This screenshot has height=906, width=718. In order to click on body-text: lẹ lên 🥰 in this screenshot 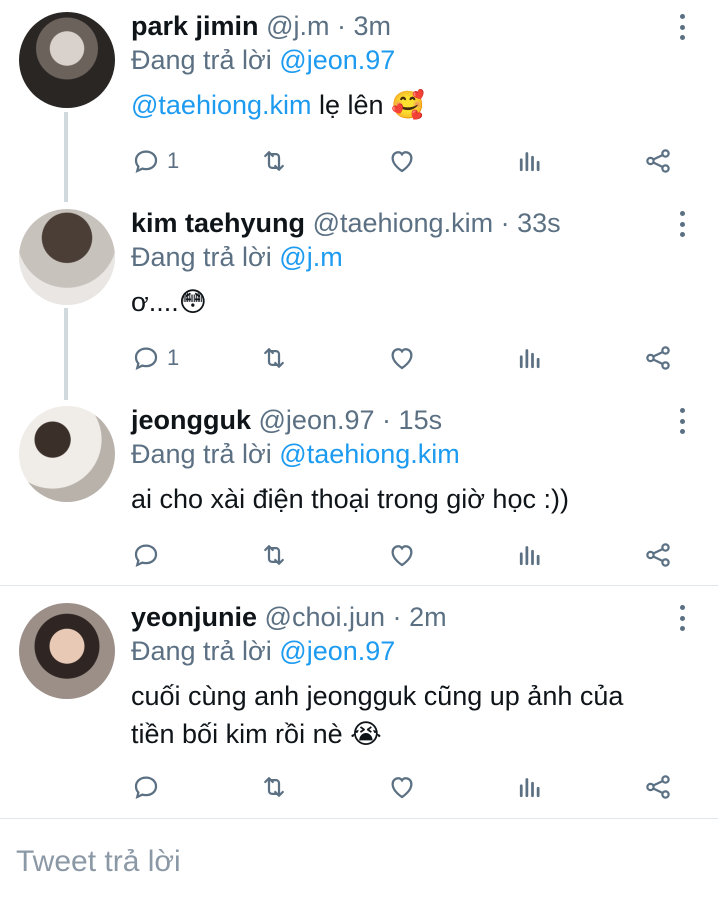, I will do `click(368, 105)`.